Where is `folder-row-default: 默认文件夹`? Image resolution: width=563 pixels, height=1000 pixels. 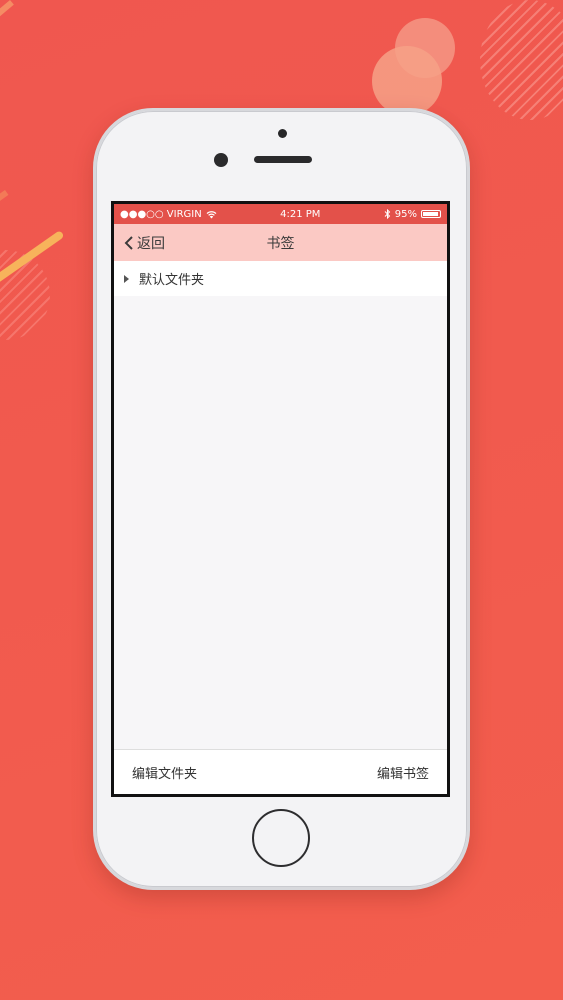 folder-row-default: 默认文件夹 is located at coordinates (280, 278).